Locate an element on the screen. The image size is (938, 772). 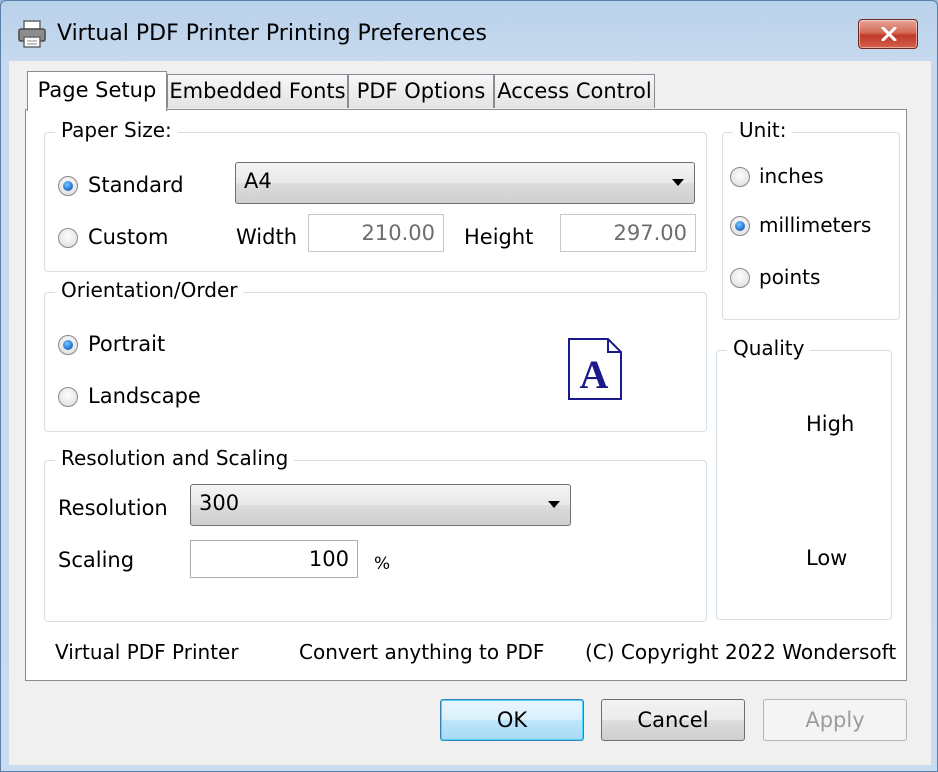
points-radio is located at coordinates (740, 278).